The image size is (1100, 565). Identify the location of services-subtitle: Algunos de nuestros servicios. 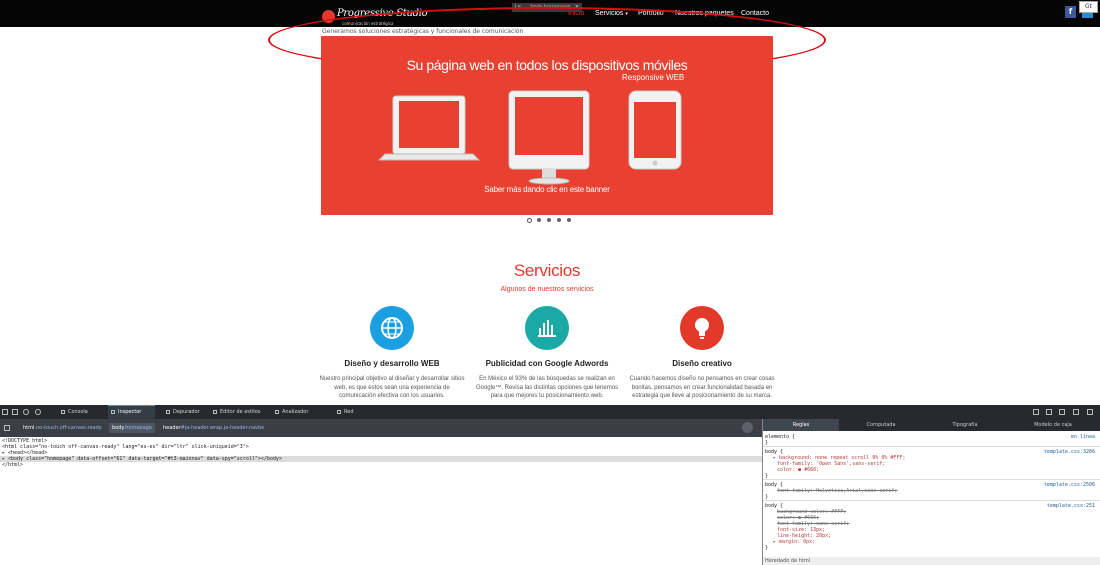
(547, 289).